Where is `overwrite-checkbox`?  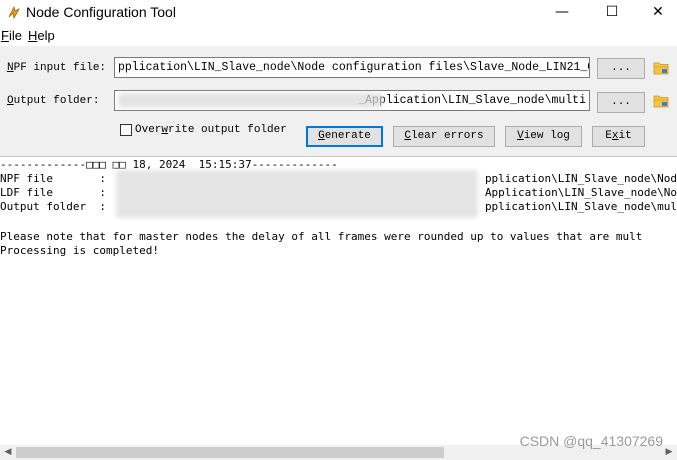
overwrite-checkbox is located at coordinates (126, 130).